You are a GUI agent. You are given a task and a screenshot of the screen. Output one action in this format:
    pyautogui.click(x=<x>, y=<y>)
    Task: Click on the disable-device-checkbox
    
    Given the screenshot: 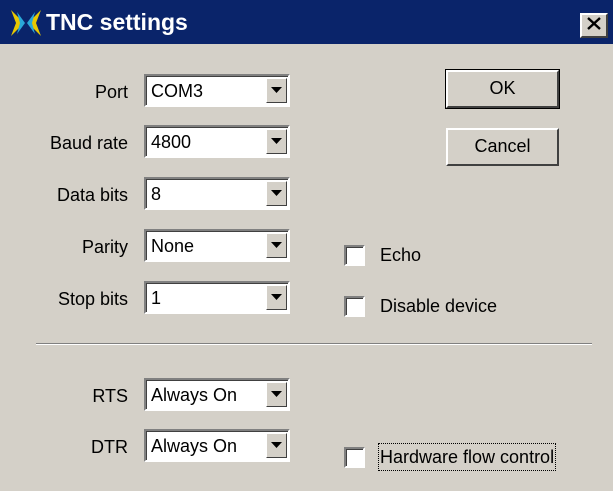 What is the action you would take?
    pyautogui.click(x=354, y=306)
    